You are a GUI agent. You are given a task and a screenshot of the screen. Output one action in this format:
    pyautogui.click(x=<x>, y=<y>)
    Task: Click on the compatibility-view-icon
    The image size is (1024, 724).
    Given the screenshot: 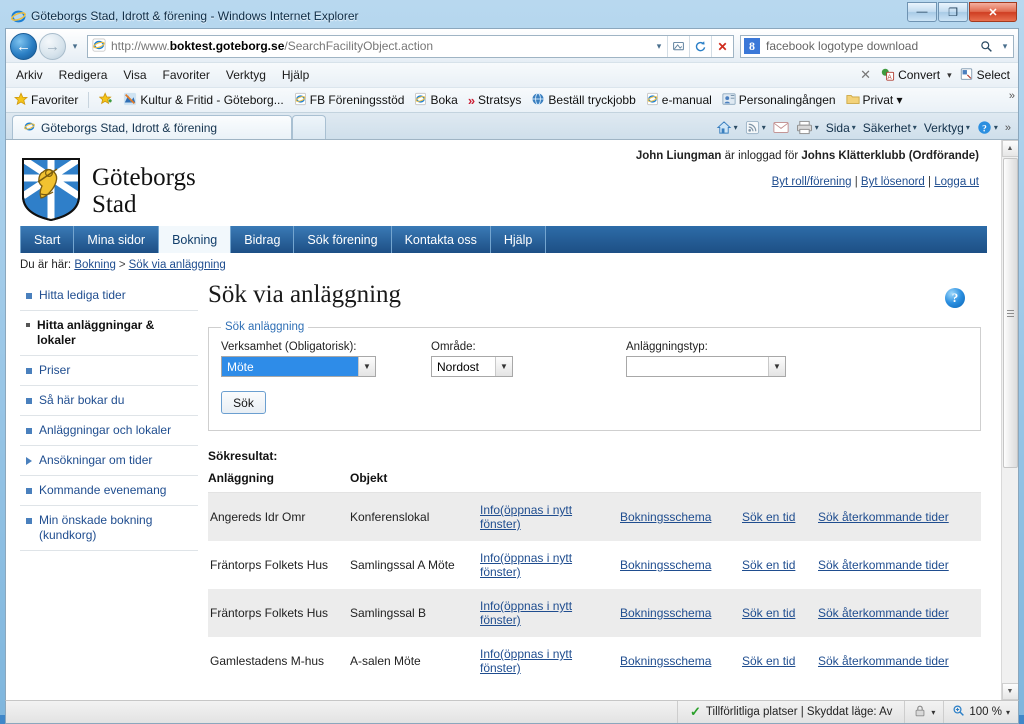 What is the action you would take?
    pyautogui.click(x=678, y=46)
    